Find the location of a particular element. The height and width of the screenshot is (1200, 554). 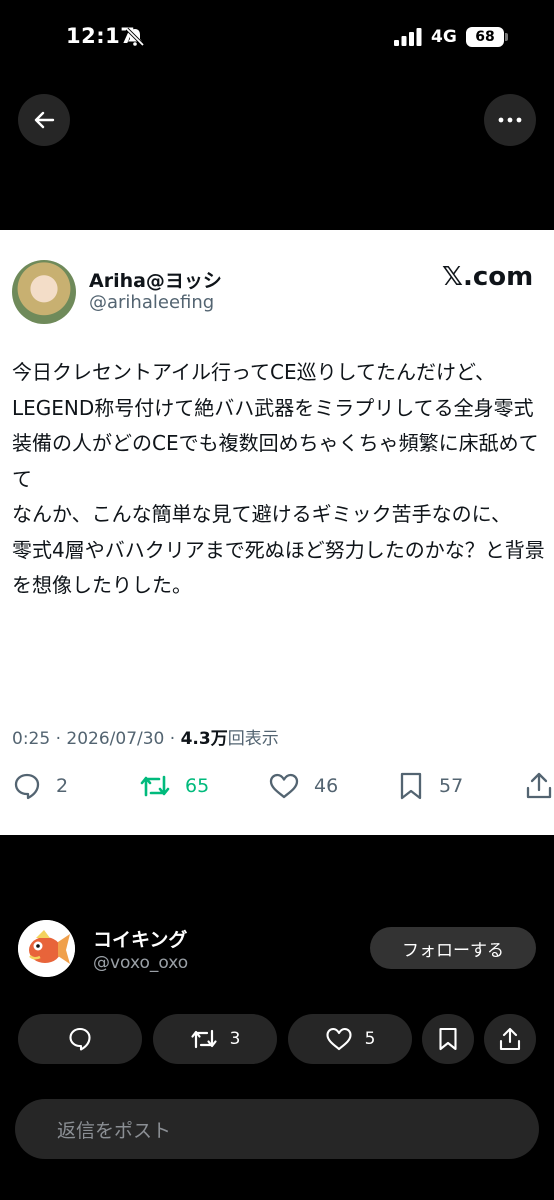

magikarp-avatar-icon is located at coordinates (46, 948).